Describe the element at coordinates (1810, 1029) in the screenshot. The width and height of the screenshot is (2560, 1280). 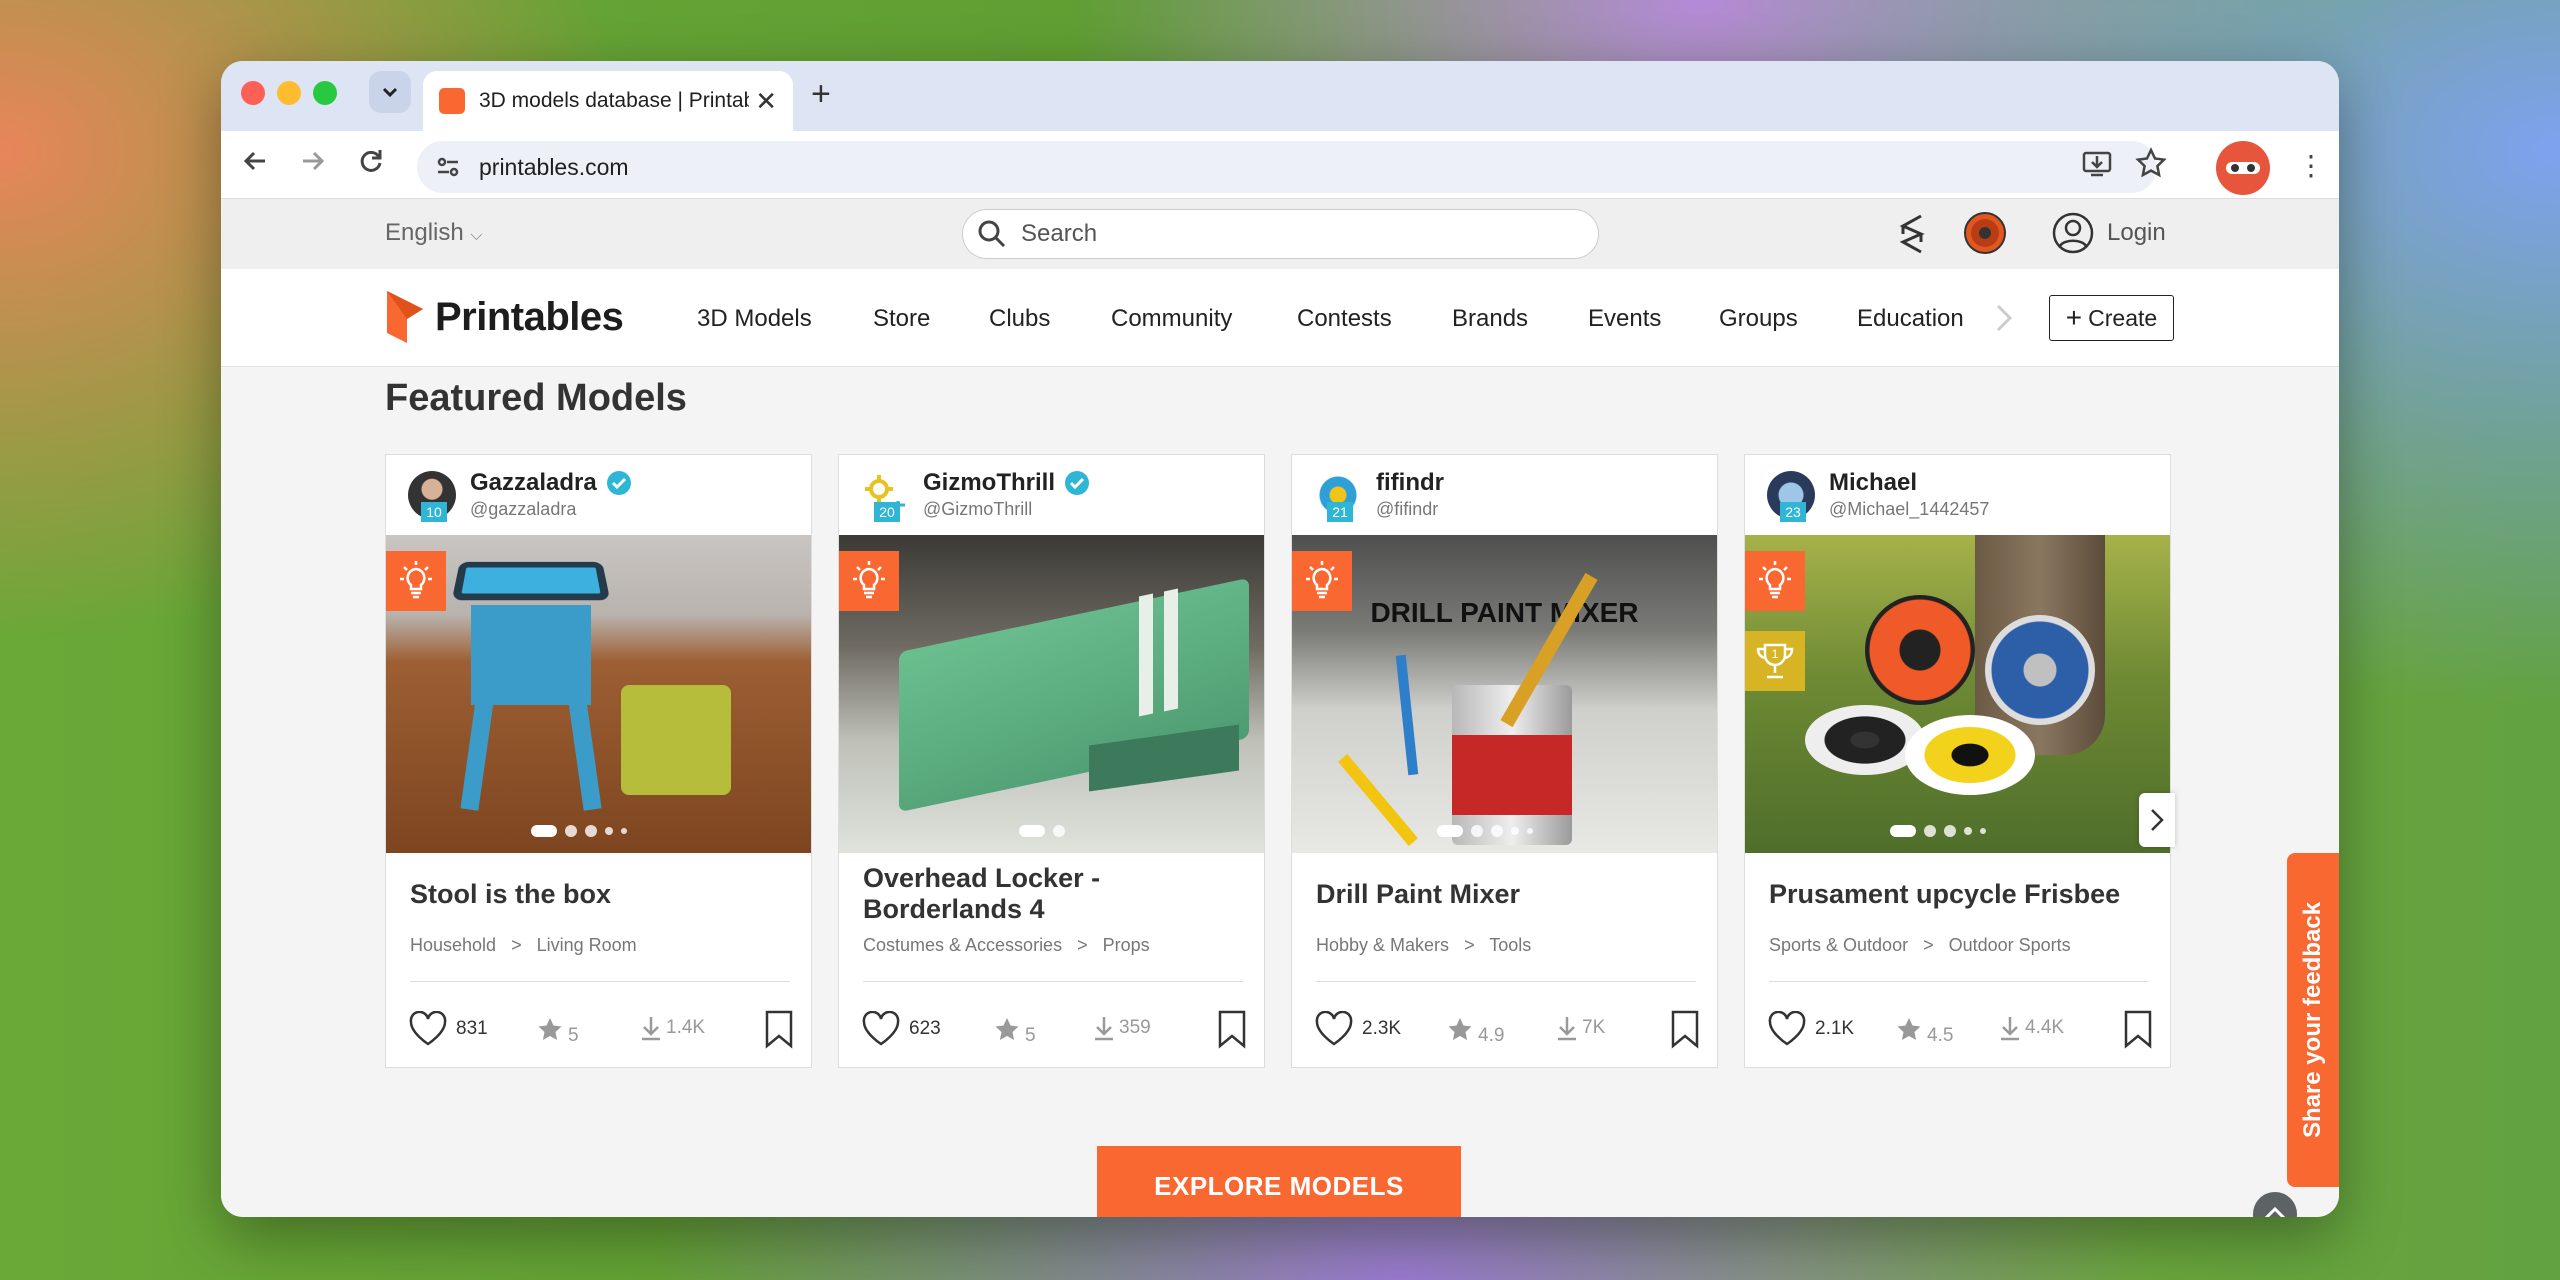
I see `like-button: 2.1K` at that location.